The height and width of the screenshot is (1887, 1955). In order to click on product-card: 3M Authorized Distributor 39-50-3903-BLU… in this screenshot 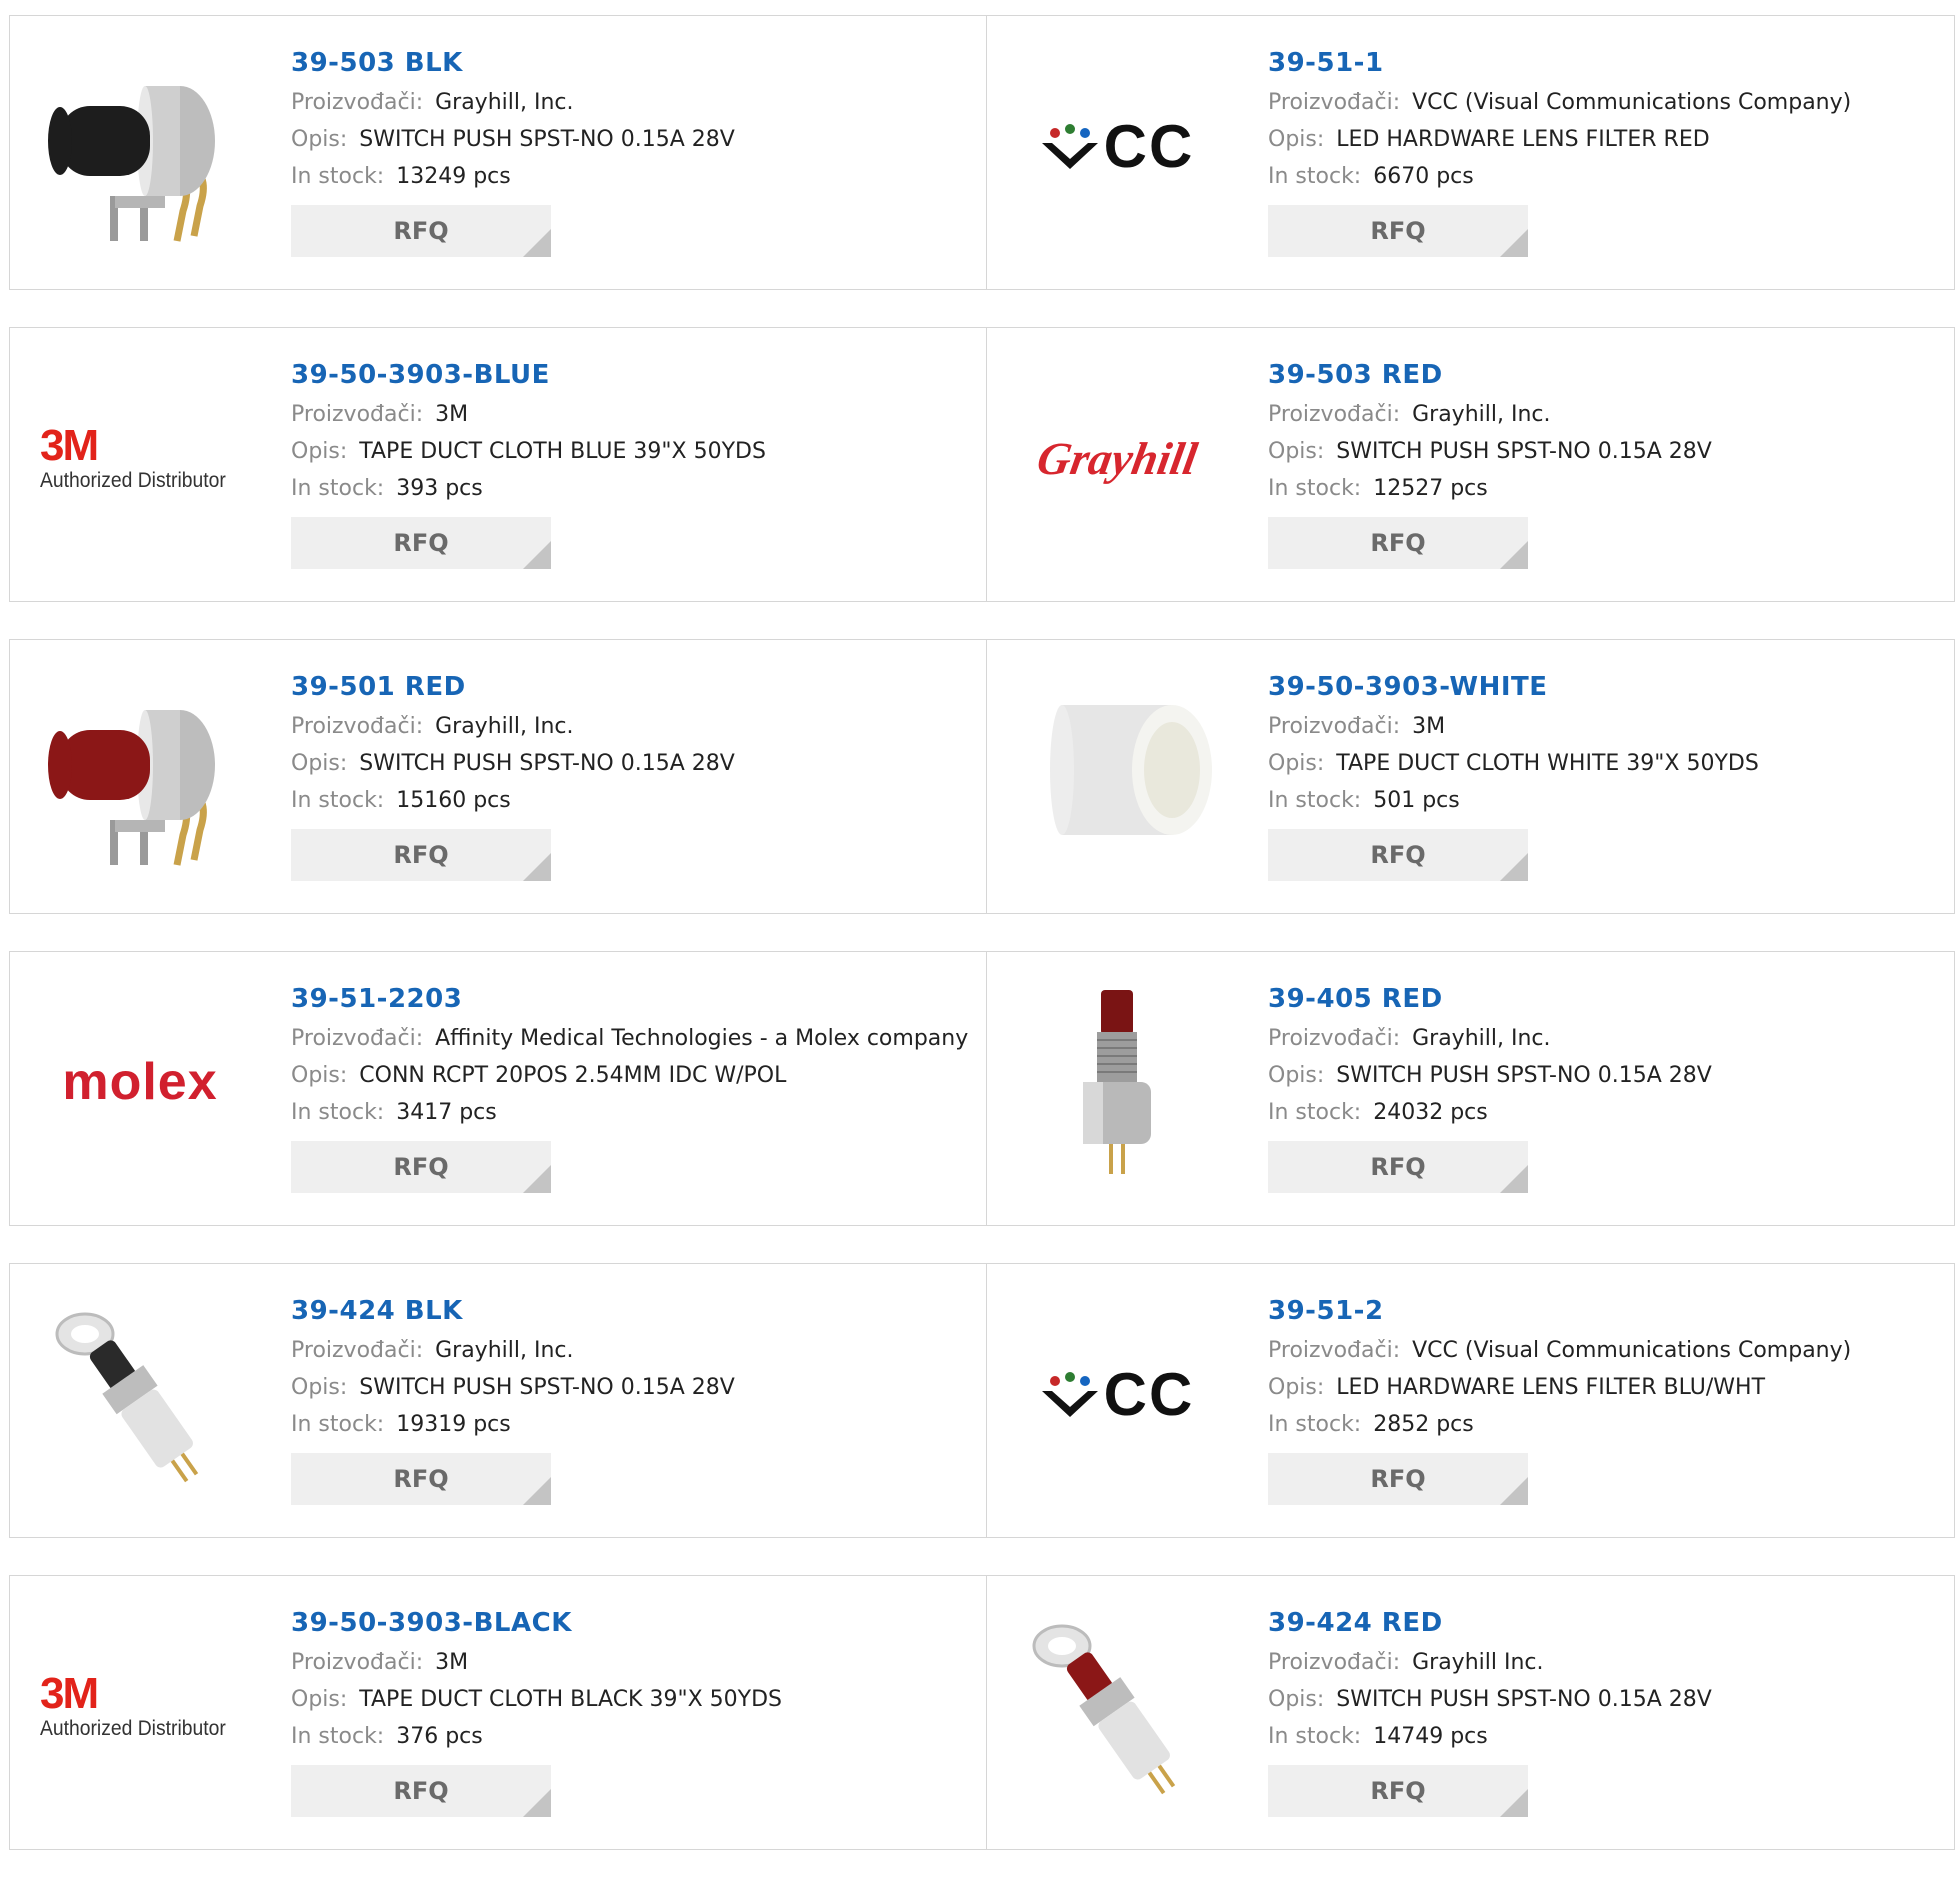, I will do `click(498, 464)`.